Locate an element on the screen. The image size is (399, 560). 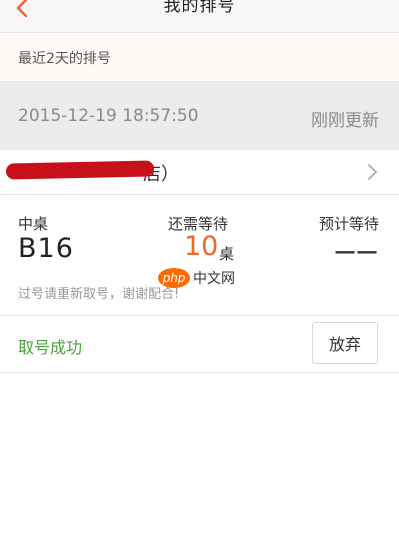
php-logo-mark: php is located at coordinates (174, 278).